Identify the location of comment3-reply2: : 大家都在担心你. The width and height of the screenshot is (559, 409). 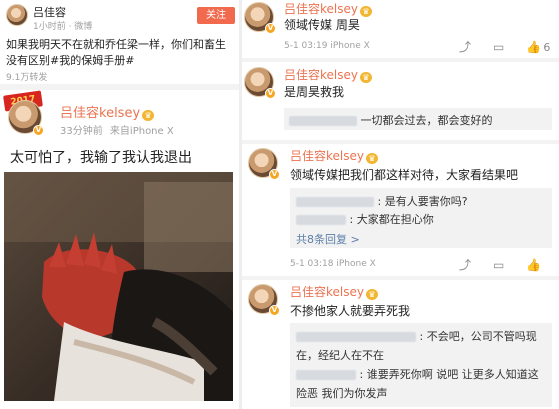
(365, 219).